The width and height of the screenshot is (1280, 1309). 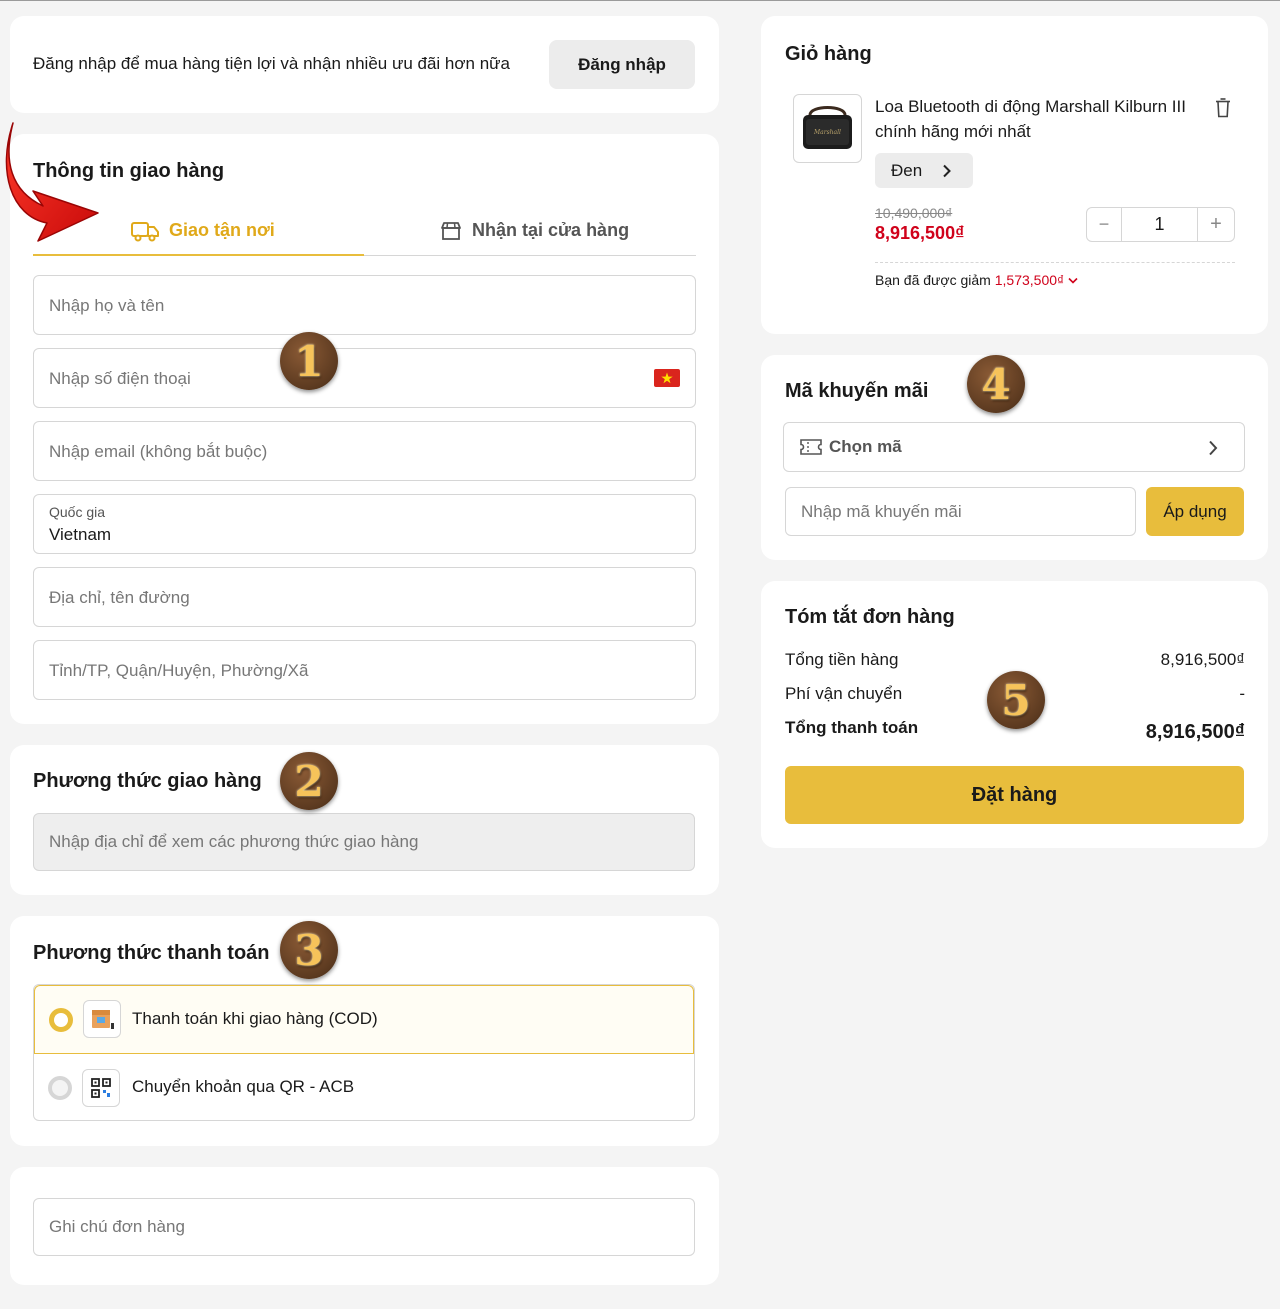 I want to click on qty-input: 1, so click(x=1159, y=224).